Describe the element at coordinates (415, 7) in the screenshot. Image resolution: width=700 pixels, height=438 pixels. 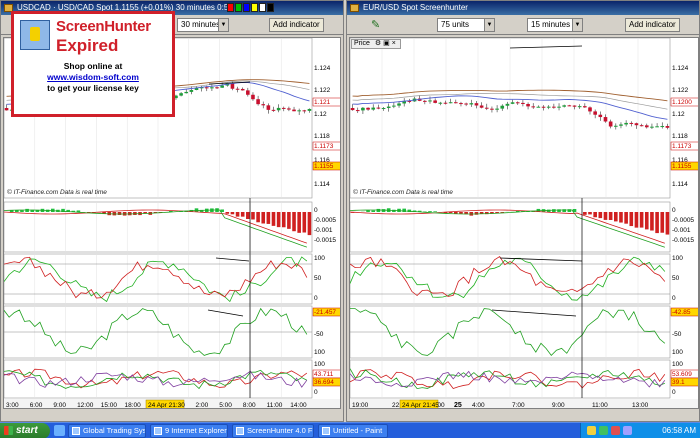
I see `window-title: EUR/USD Spot Screenhunter` at that location.